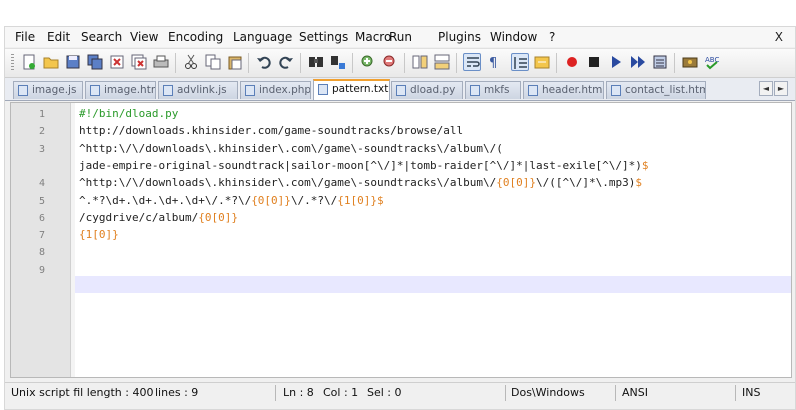 The width and height of the screenshot is (796, 410). Describe the element at coordinates (351, 89) in the screenshot. I see `tab-pattern-txt: pattern.txt` at that location.